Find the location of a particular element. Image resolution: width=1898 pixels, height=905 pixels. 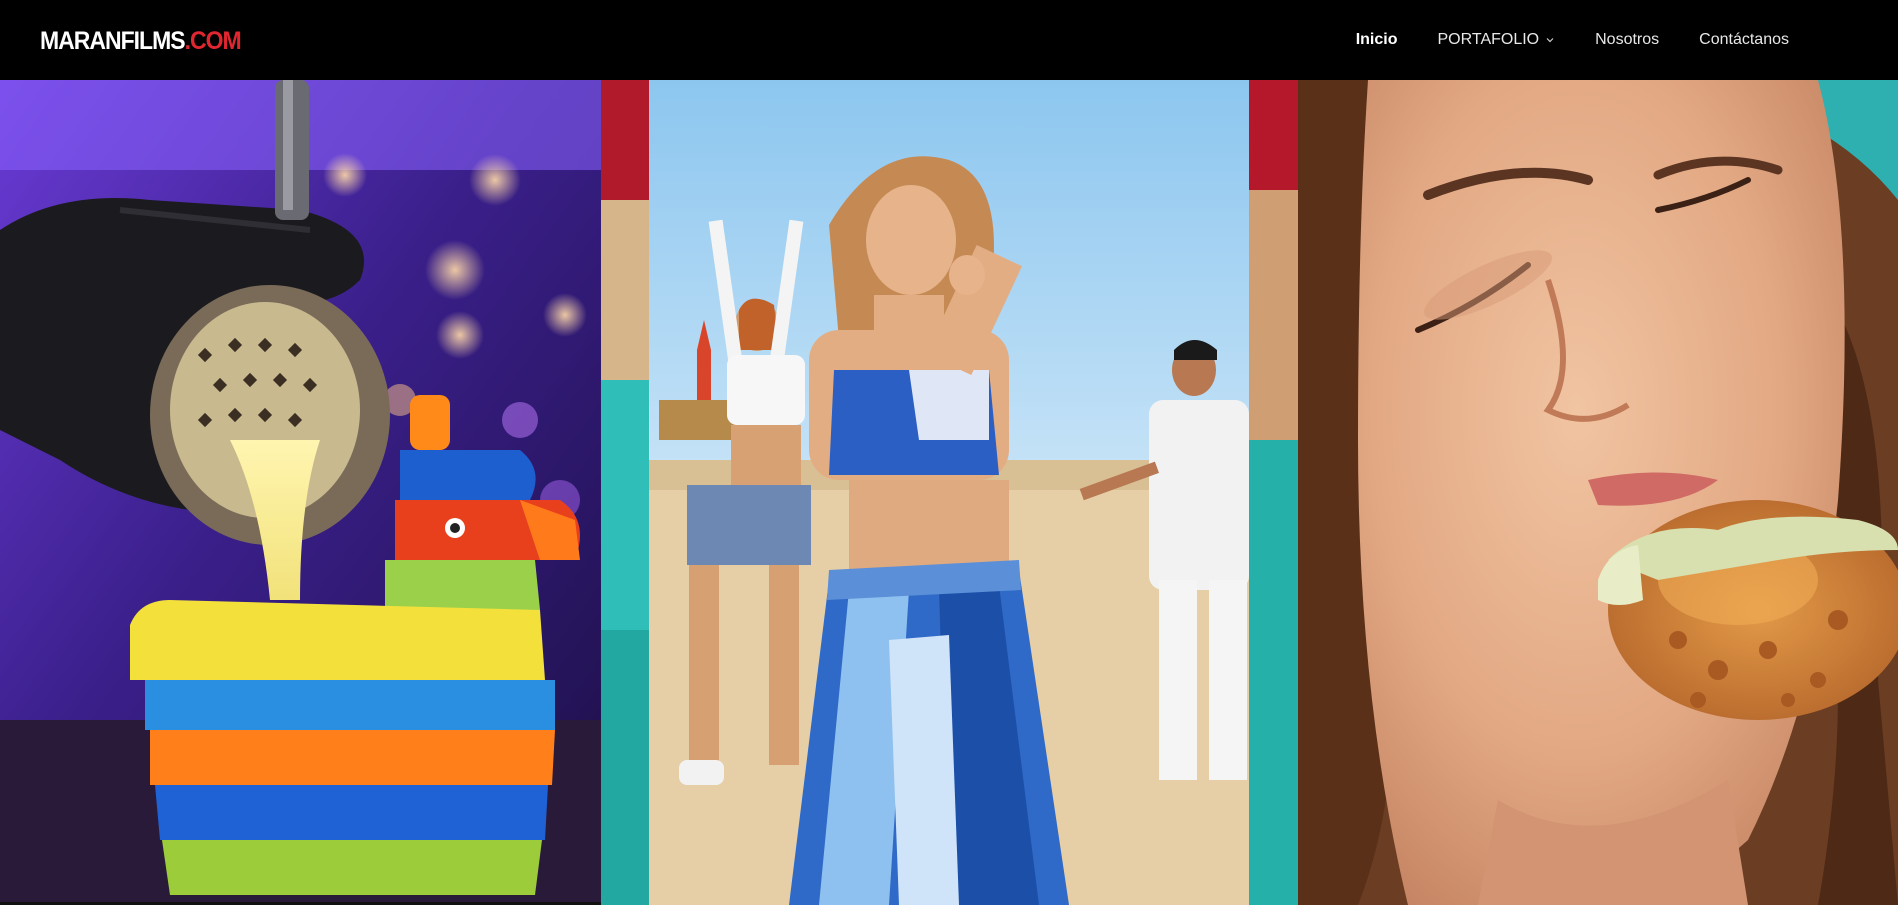

nav-item-portafolio: PORTAFOLIO is located at coordinates (1496, 40).